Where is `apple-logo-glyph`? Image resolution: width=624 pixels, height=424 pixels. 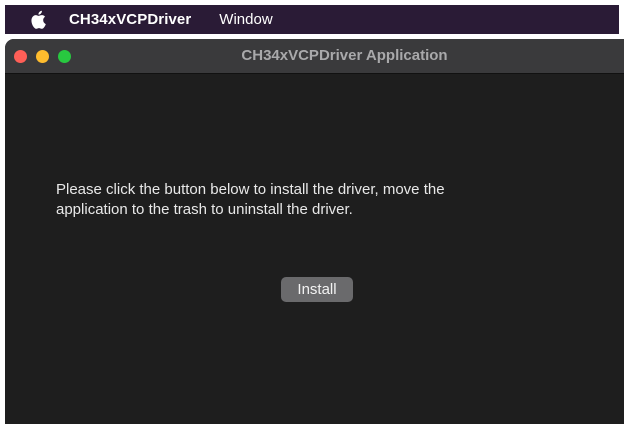 apple-logo-glyph is located at coordinates (38, 19).